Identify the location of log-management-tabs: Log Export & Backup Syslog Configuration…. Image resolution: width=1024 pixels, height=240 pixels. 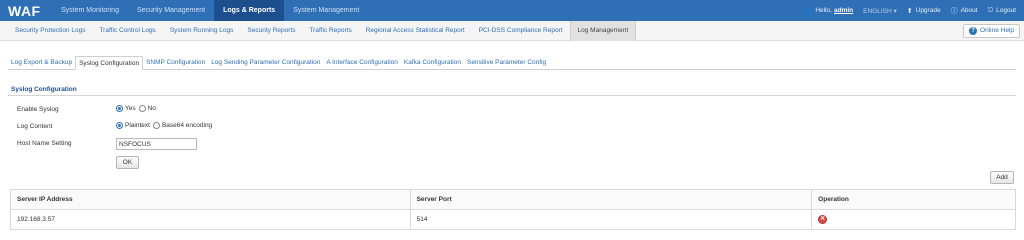
(512, 63).